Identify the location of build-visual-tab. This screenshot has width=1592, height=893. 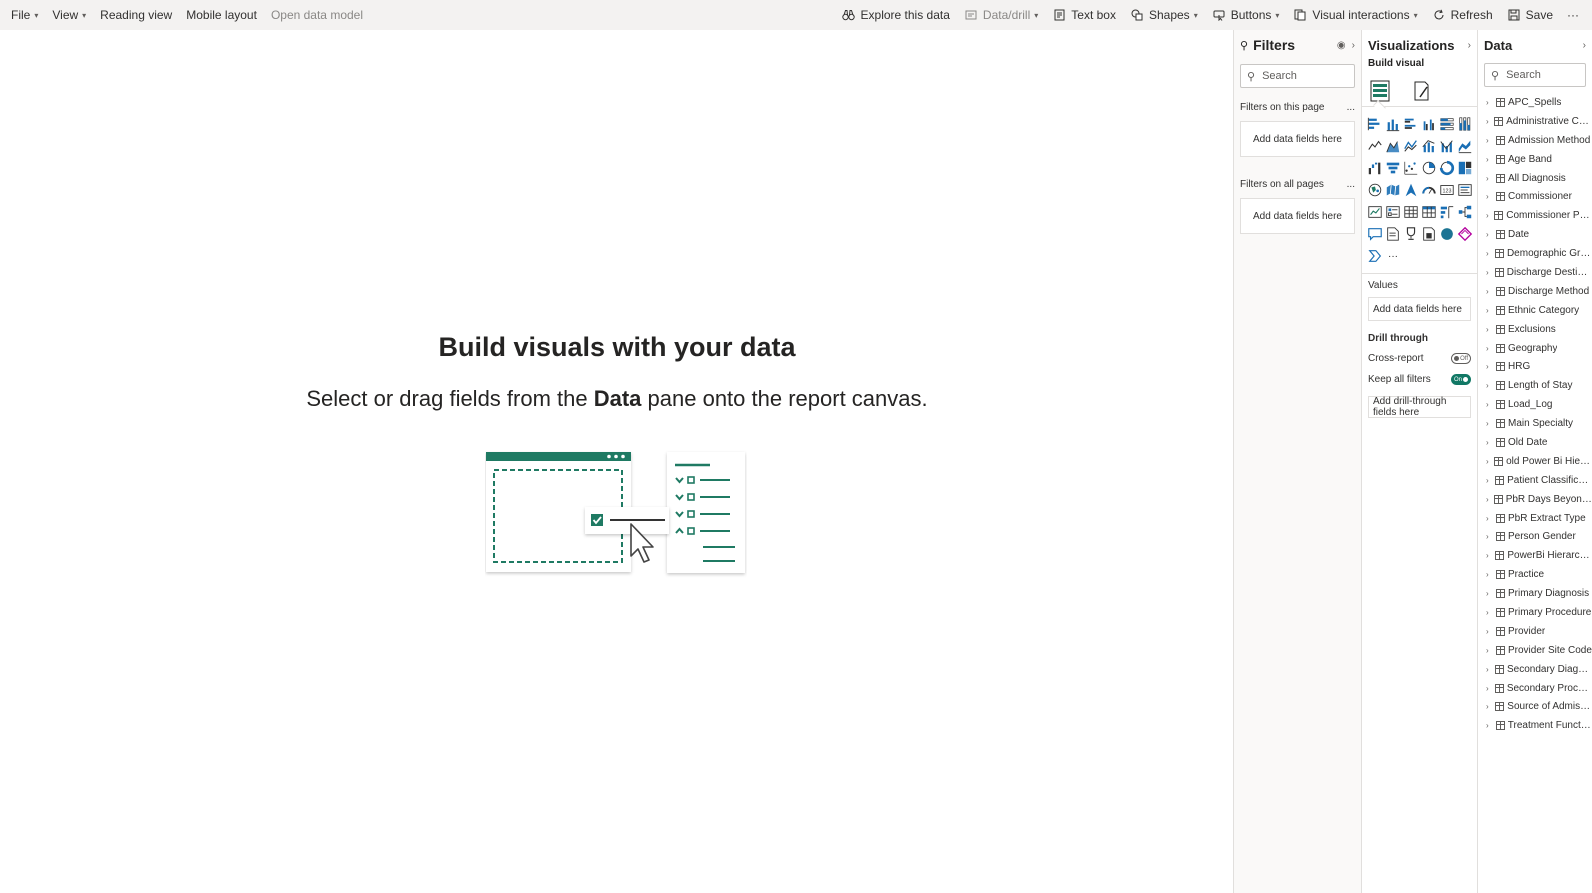
(1380, 91).